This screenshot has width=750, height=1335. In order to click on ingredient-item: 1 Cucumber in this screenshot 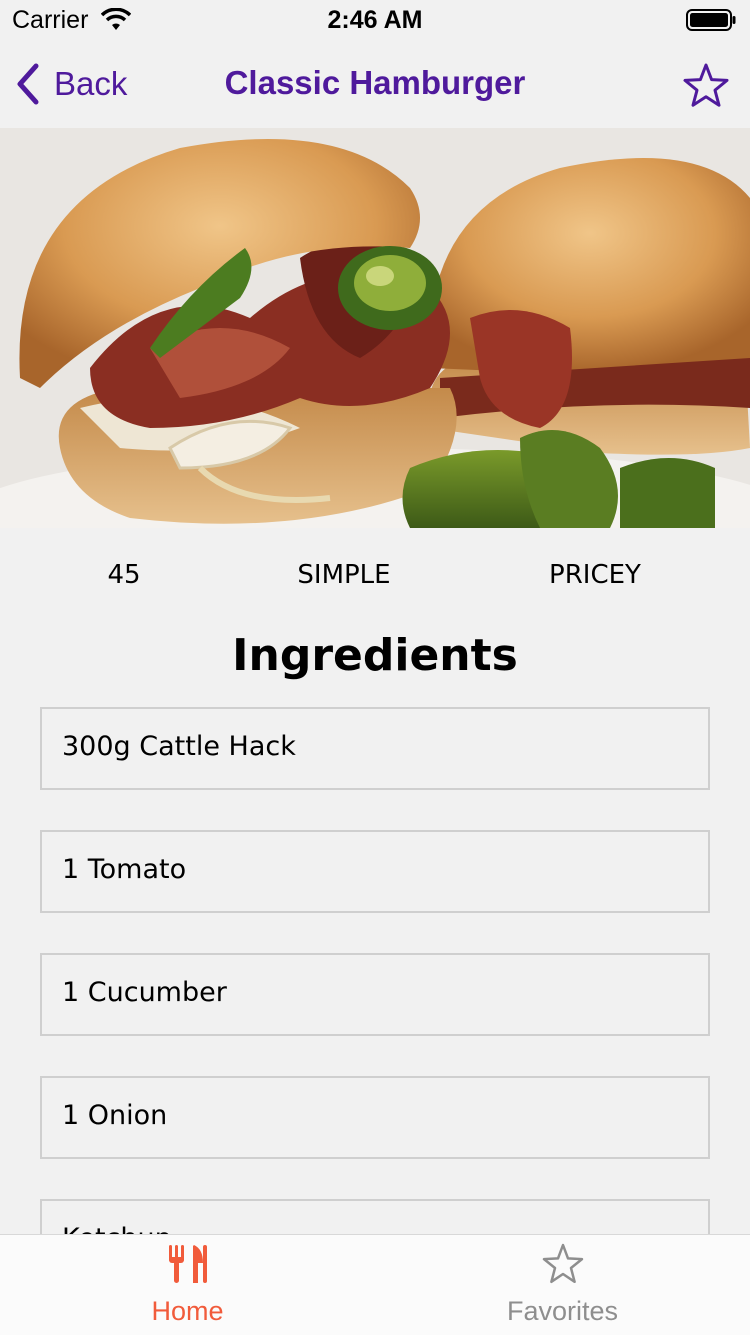, I will do `click(375, 994)`.